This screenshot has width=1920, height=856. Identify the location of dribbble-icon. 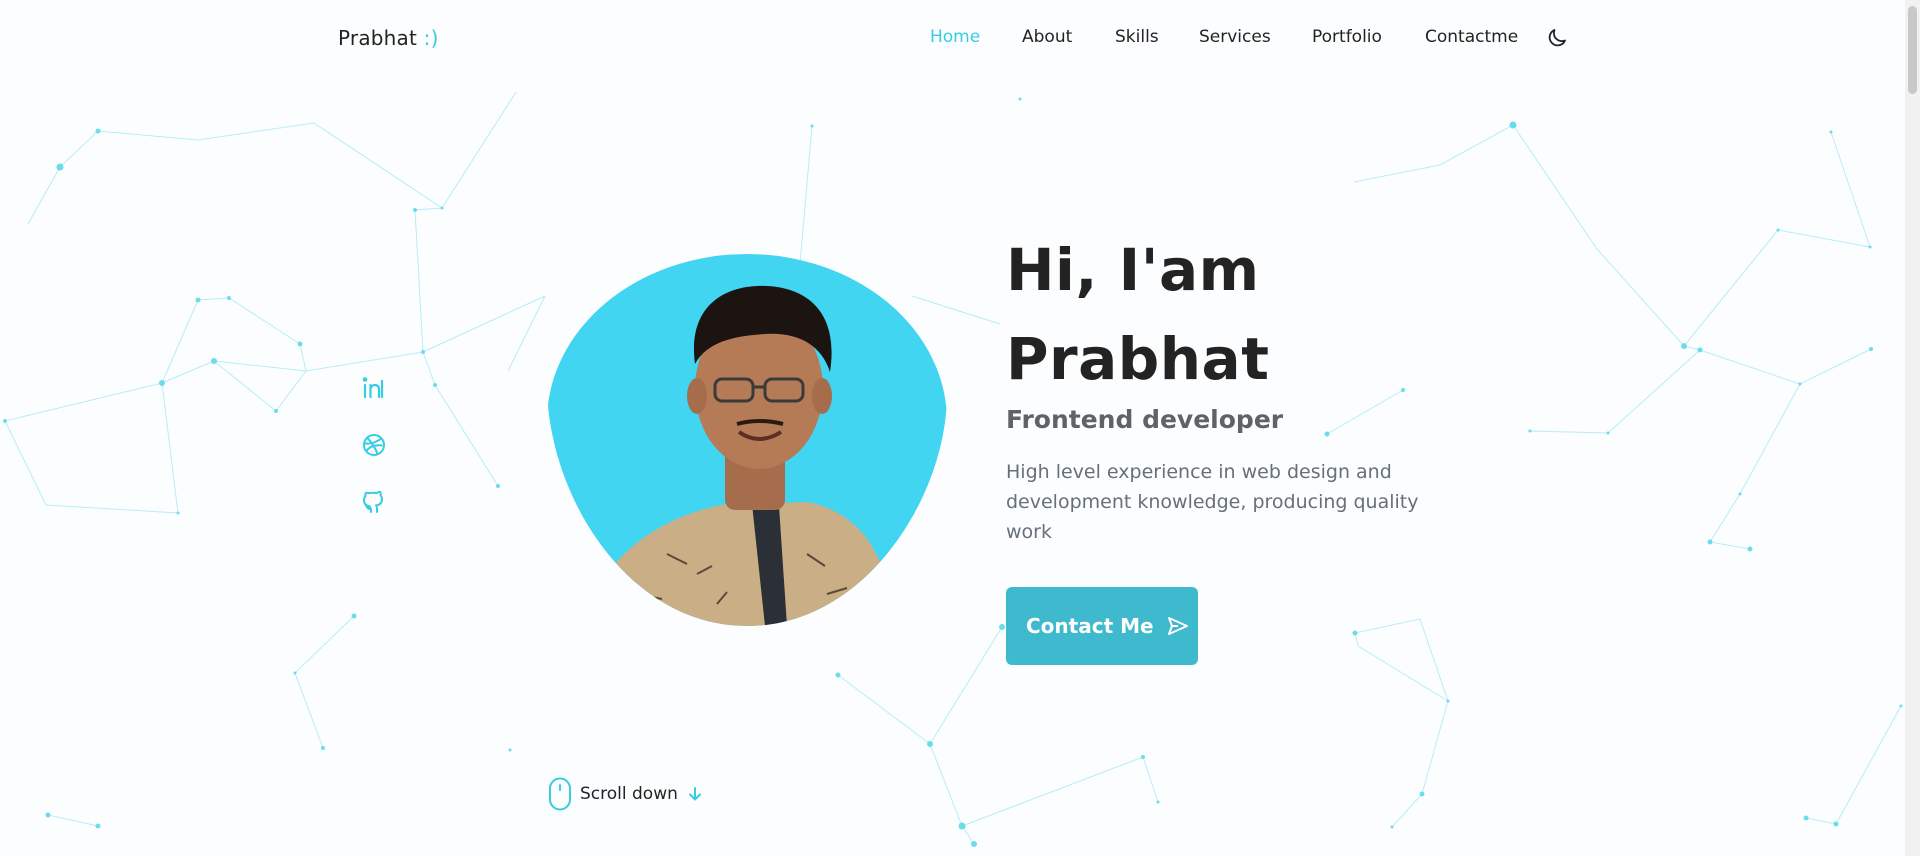
(374, 445).